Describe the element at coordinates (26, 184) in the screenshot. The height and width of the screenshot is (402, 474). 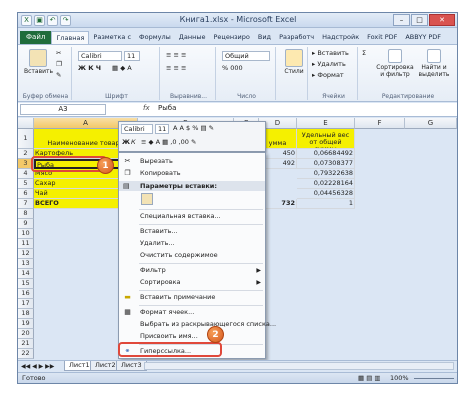
I see `row-header: 5` at that location.